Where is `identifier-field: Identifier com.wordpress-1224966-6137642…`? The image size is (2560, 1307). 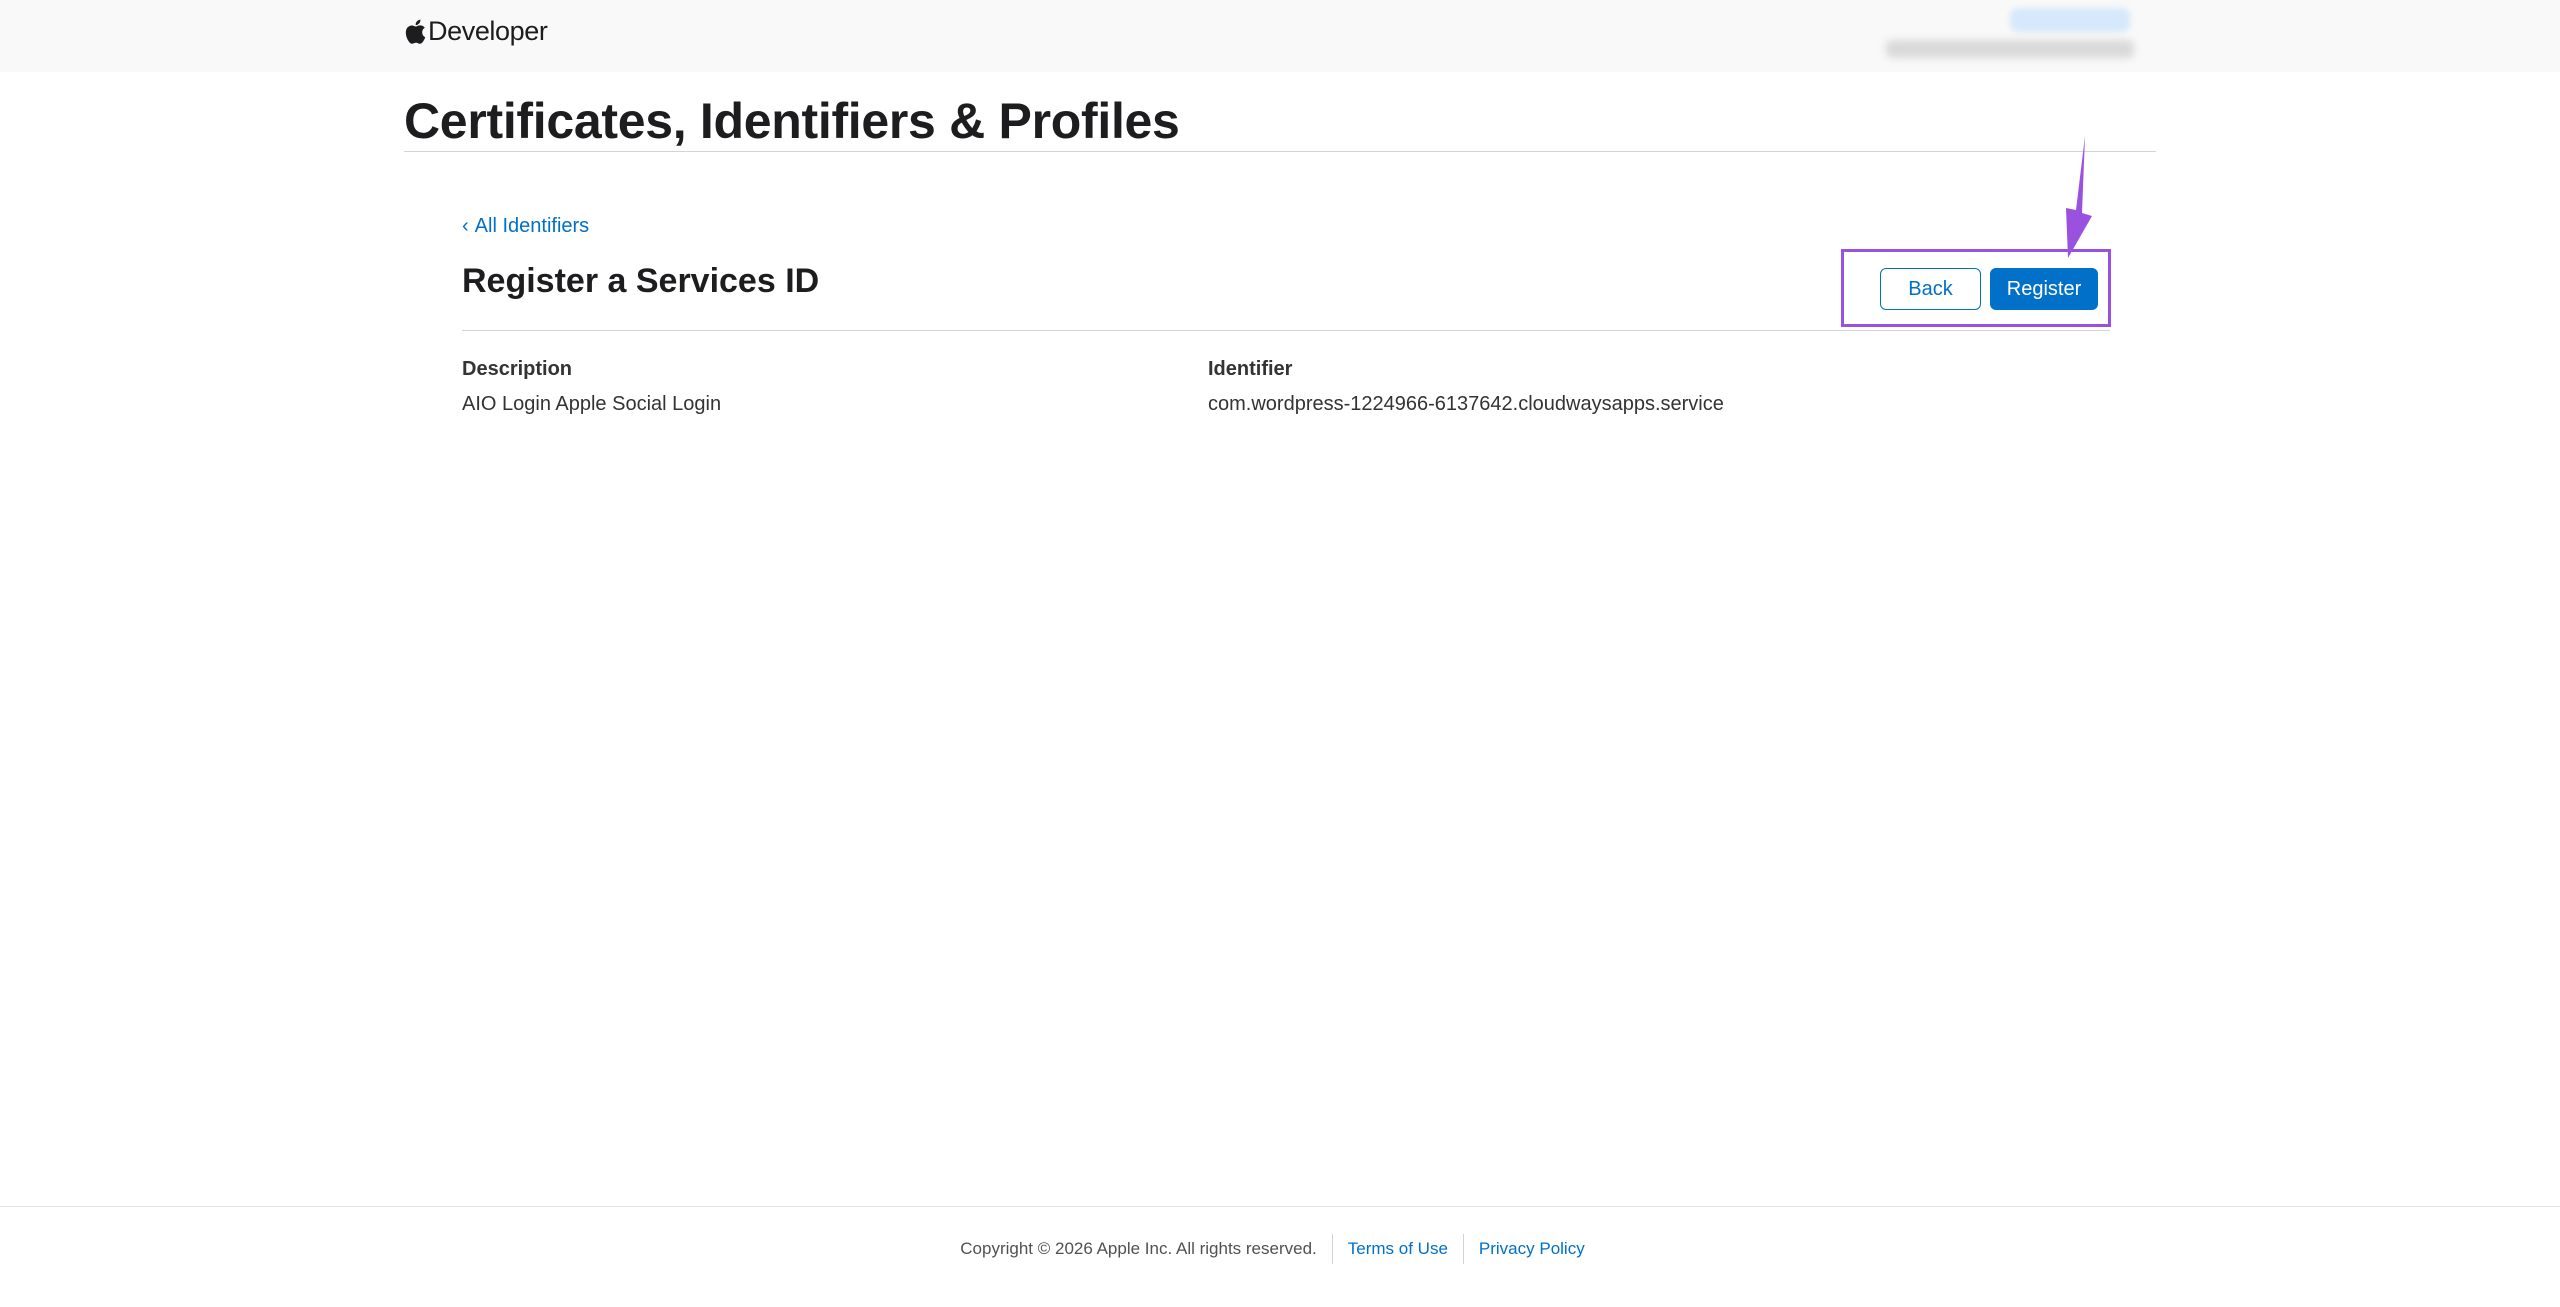 identifier-field: Identifier com.wordpress-1224966-6137642… is located at coordinates (1466, 387).